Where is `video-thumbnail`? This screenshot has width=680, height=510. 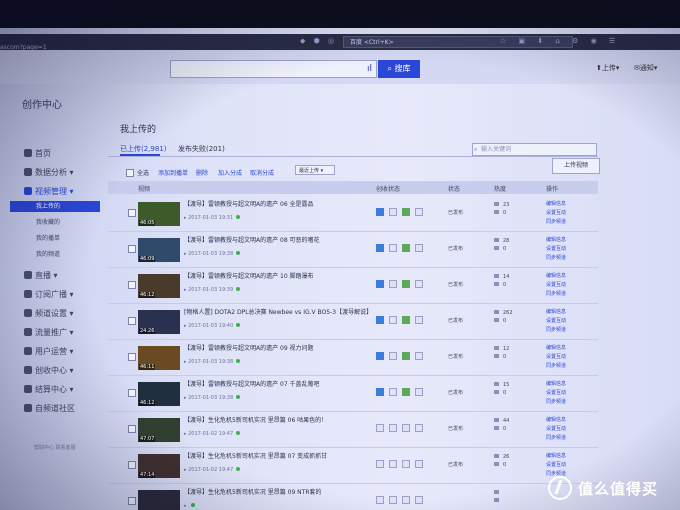 video-thumbnail is located at coordinates (159, 500).